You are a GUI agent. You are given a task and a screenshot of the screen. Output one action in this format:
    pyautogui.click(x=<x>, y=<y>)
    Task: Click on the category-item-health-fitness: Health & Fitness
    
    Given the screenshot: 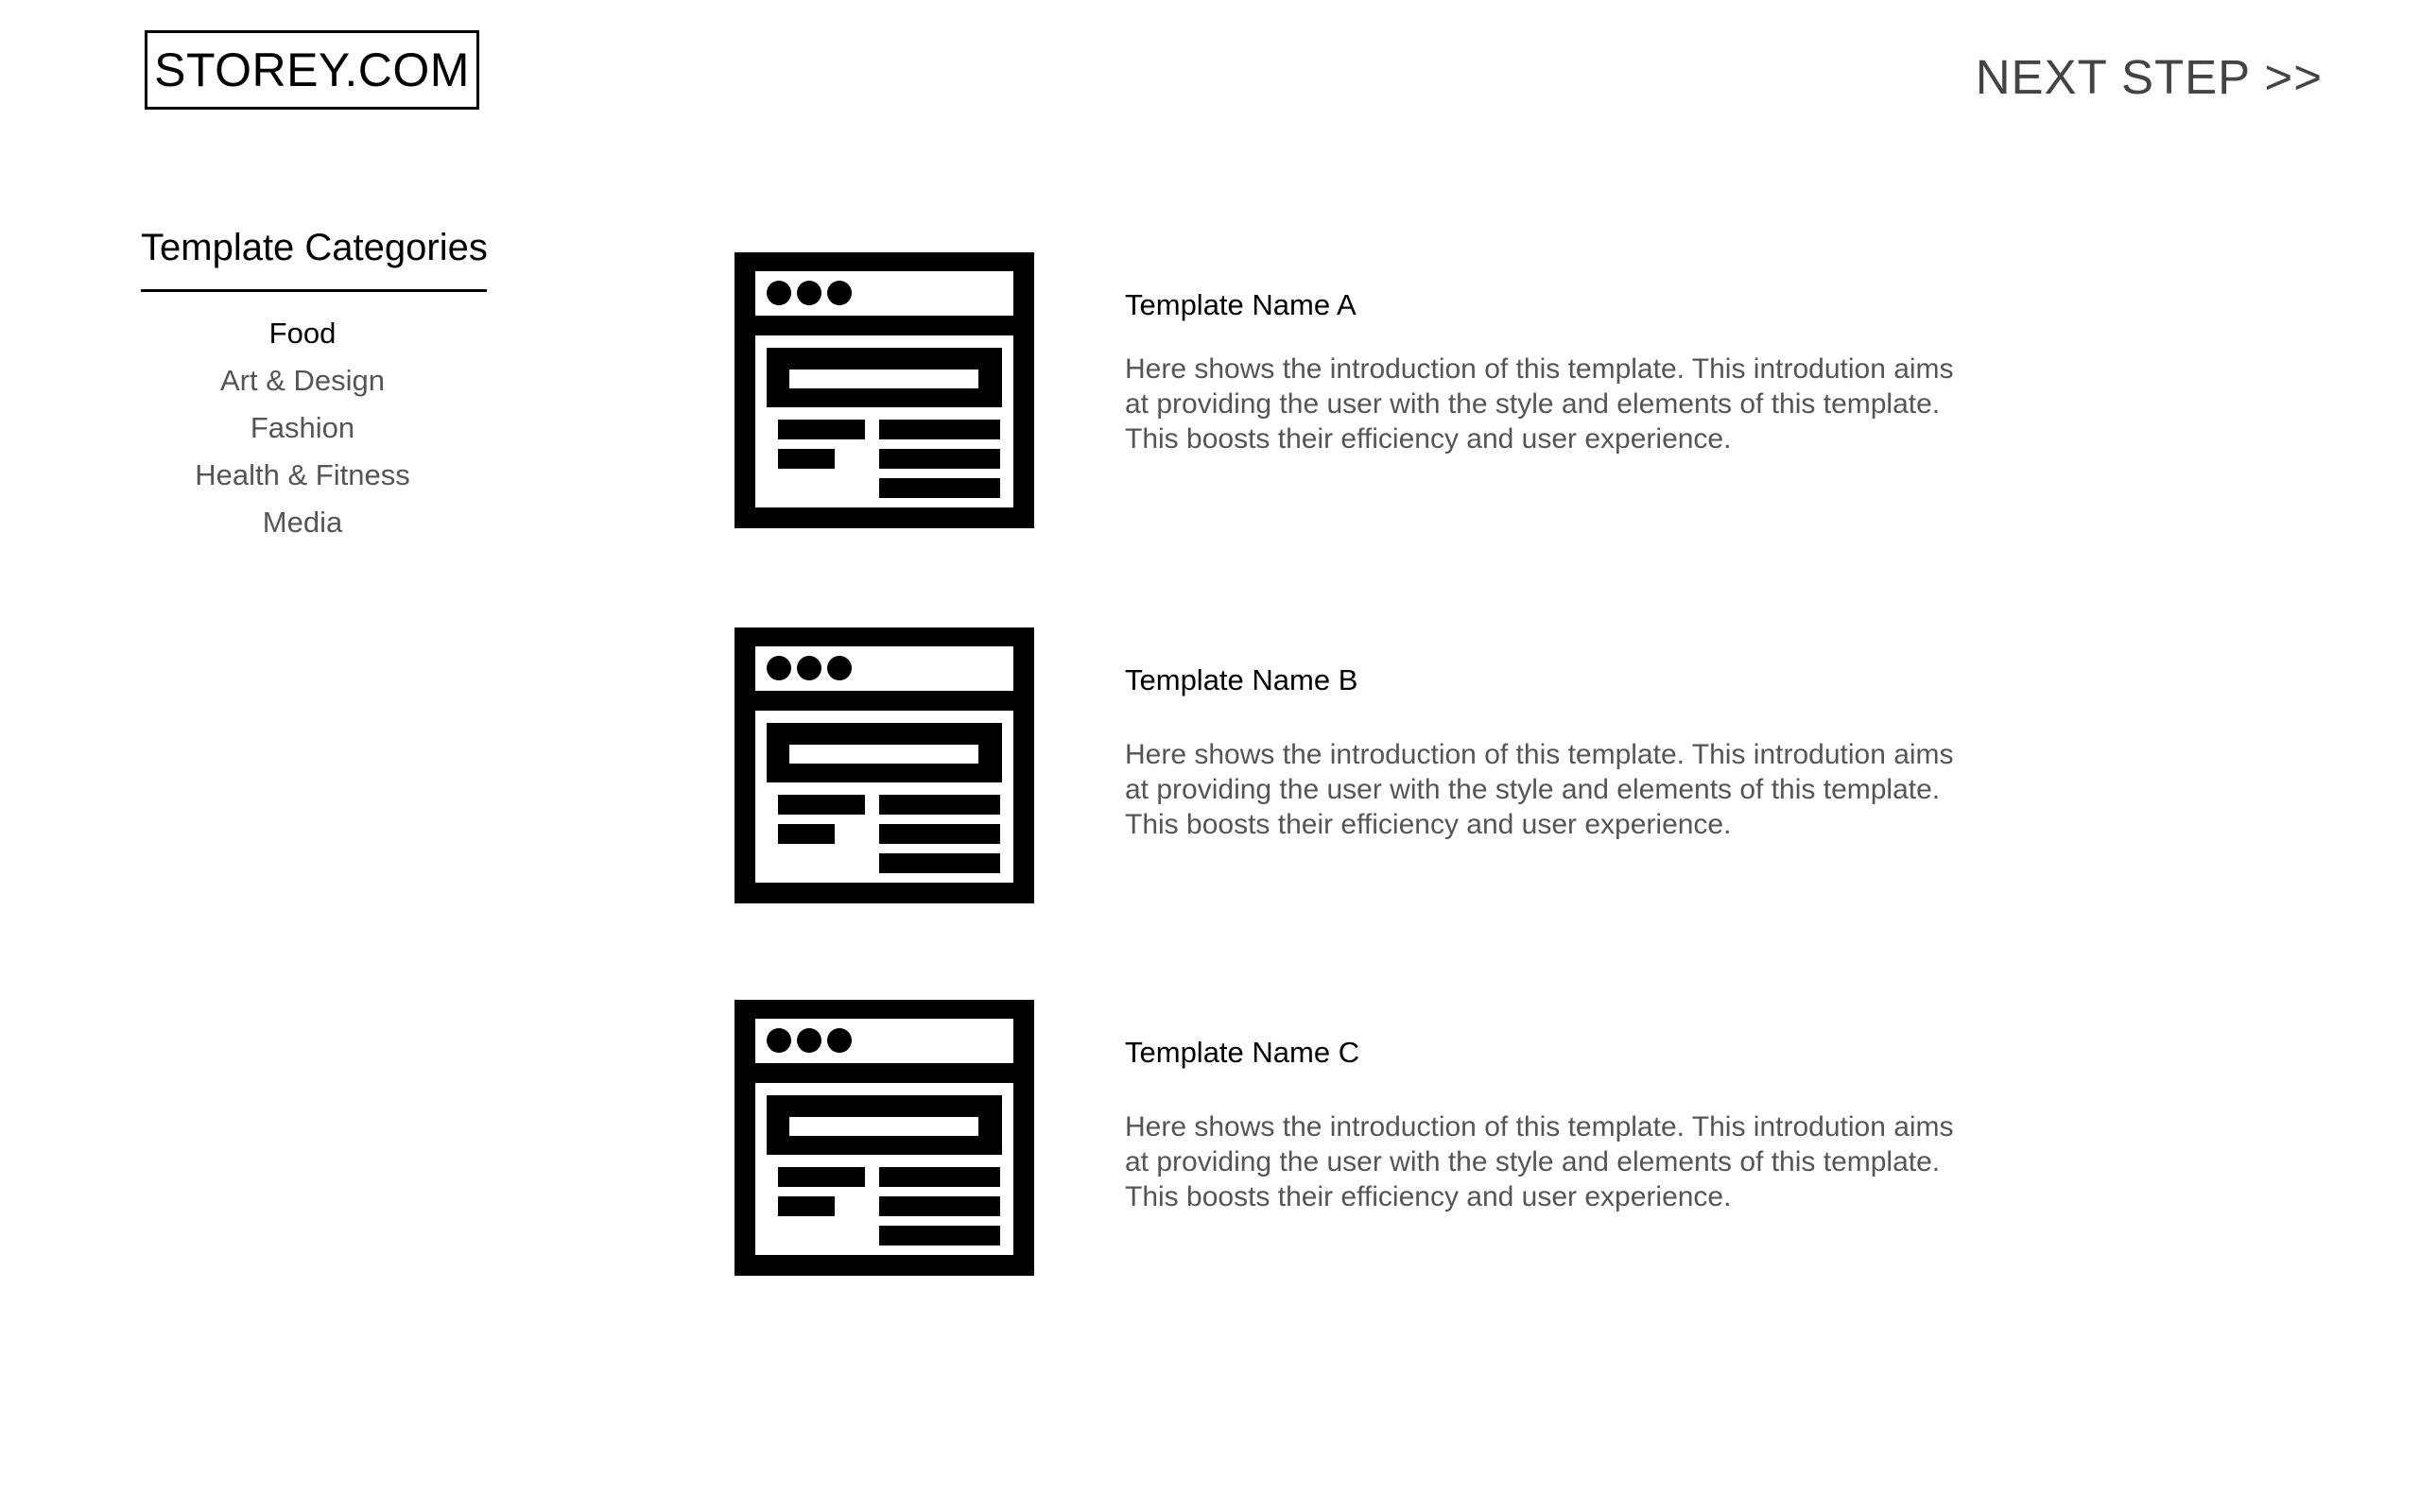 What is the action you would take?
    pyautogui.click(x=302, y=479)
    